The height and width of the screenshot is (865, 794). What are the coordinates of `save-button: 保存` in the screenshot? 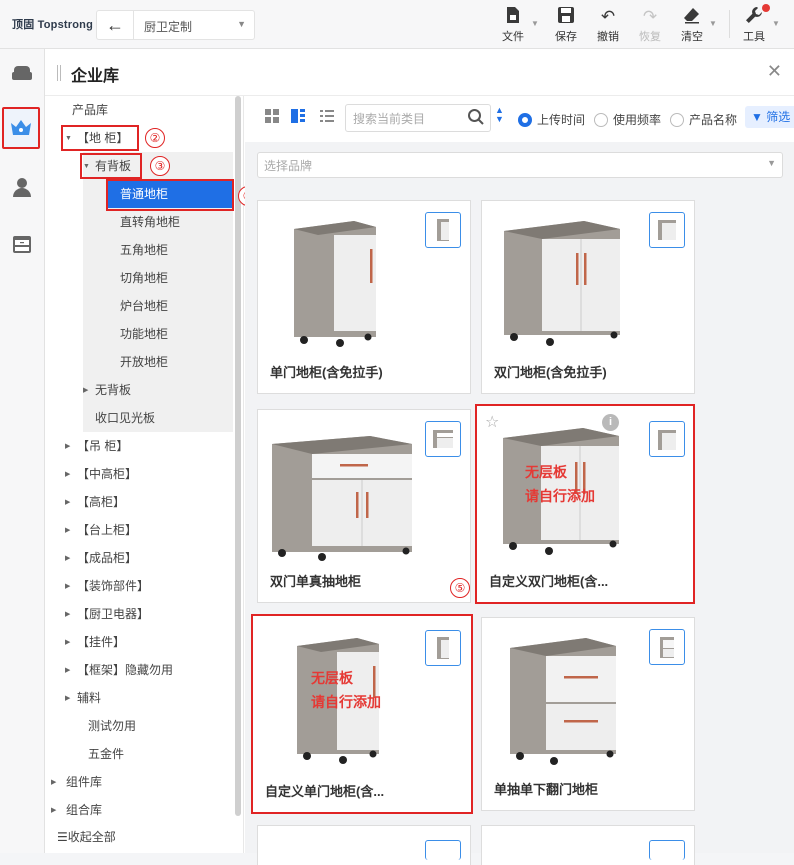 It's located at (566, 25).